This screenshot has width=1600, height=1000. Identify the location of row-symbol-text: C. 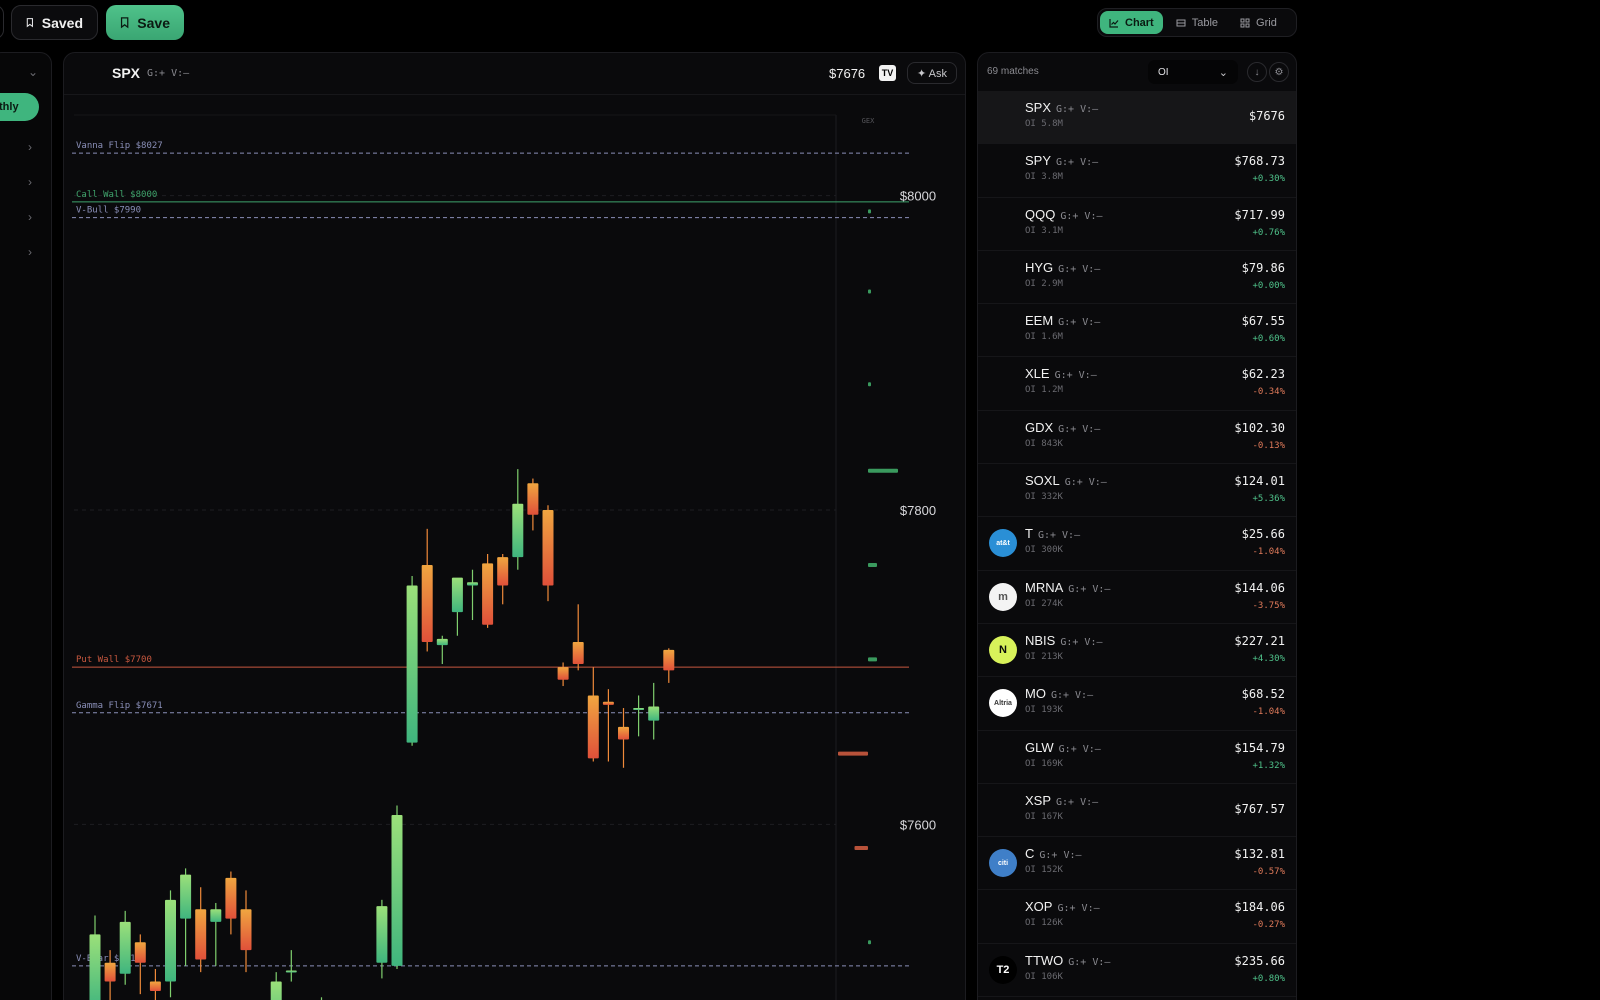
(1030, 854).